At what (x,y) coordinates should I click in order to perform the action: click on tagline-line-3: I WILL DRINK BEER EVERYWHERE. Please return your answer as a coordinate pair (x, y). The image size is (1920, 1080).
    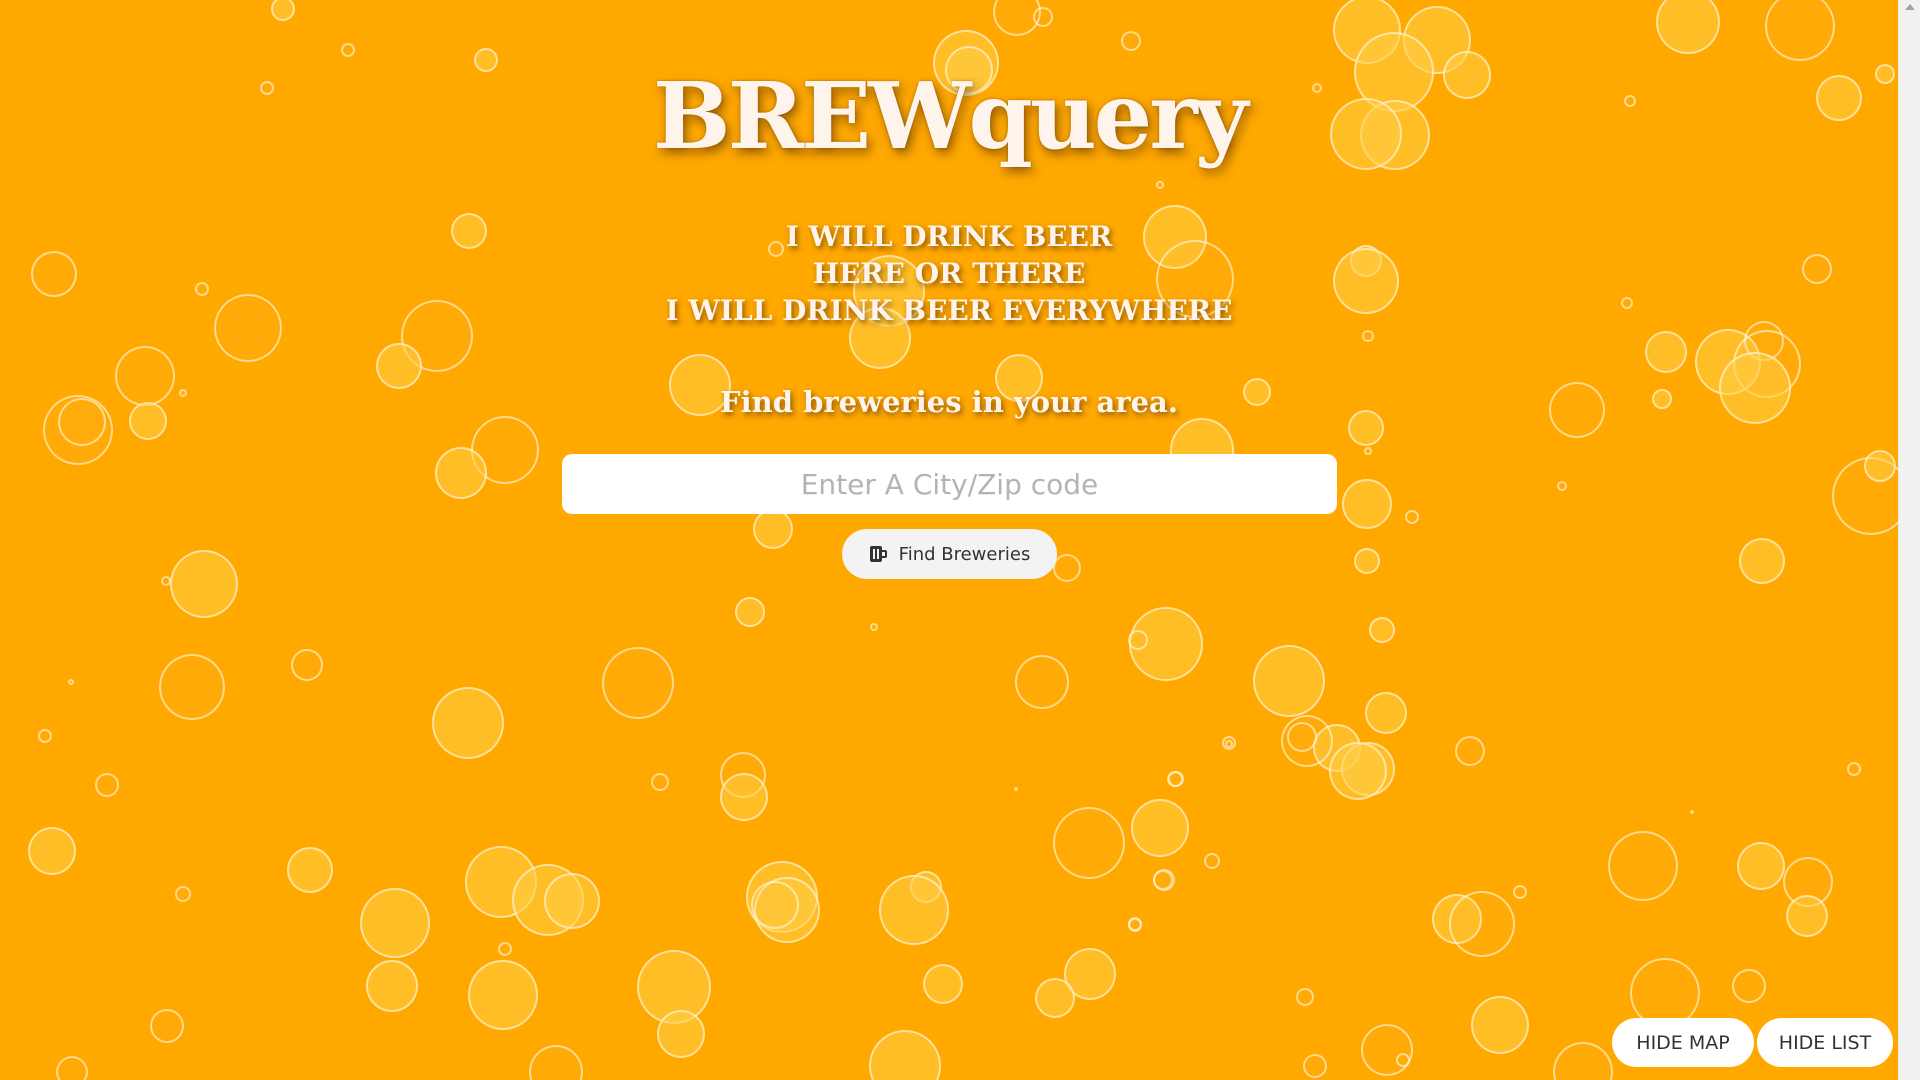
    Looking at the image, I should click on (949, 310).